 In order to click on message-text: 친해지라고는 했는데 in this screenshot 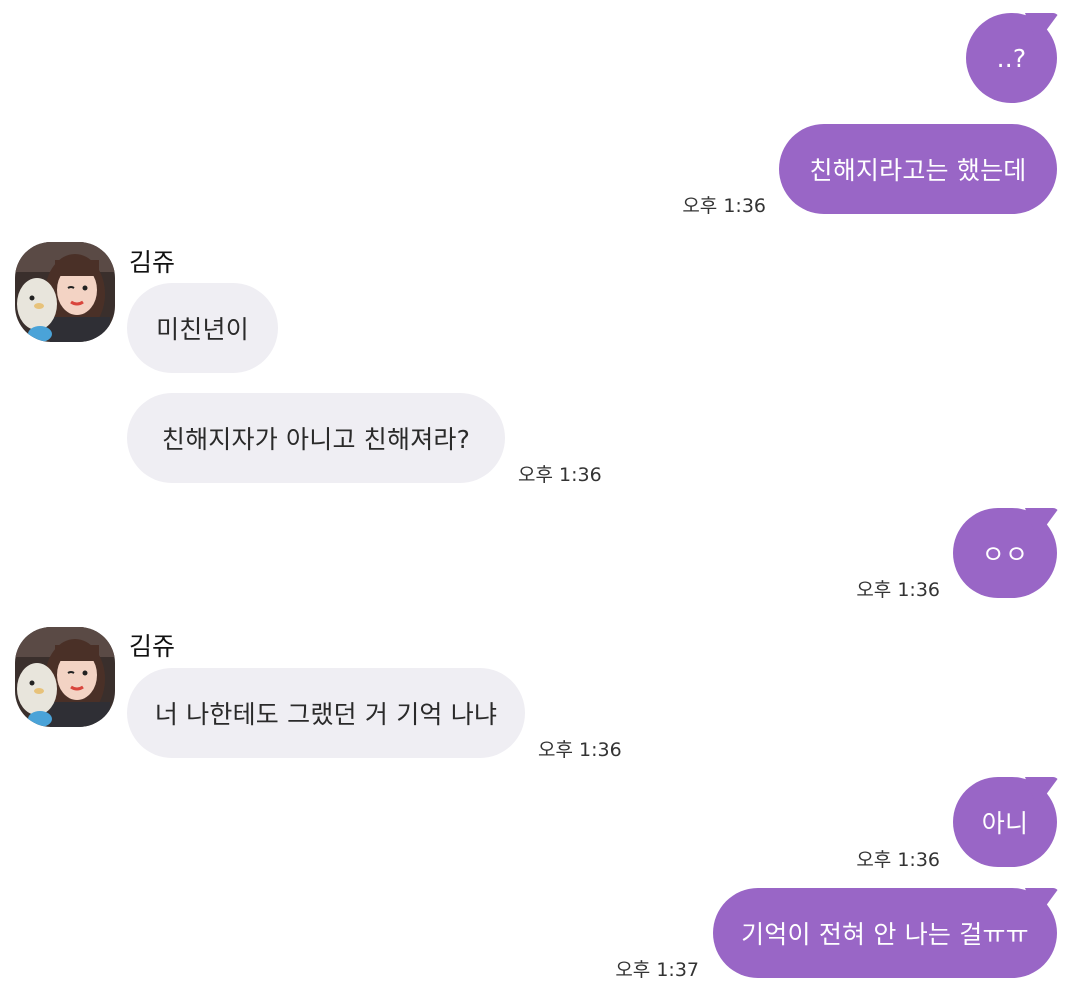, I will do `click(918, 170)`.